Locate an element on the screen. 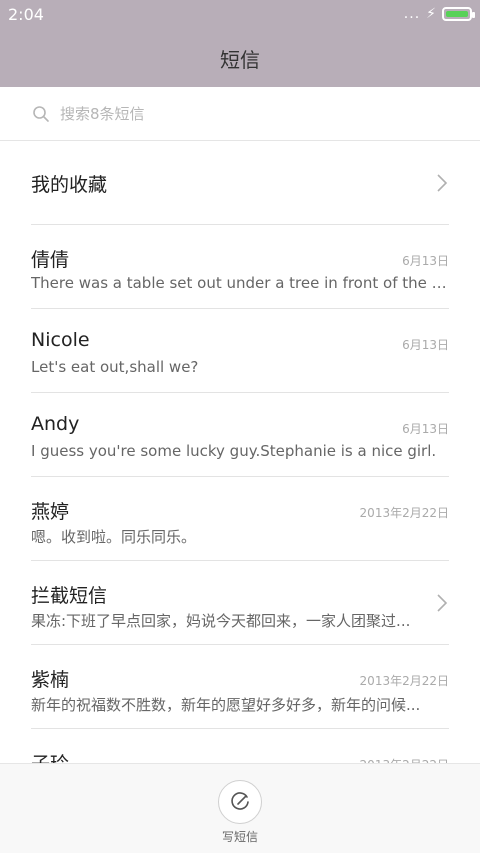 The width and height of the screenshot is (480, 853). app-header: 短信 is located at coordinates (240, 58).